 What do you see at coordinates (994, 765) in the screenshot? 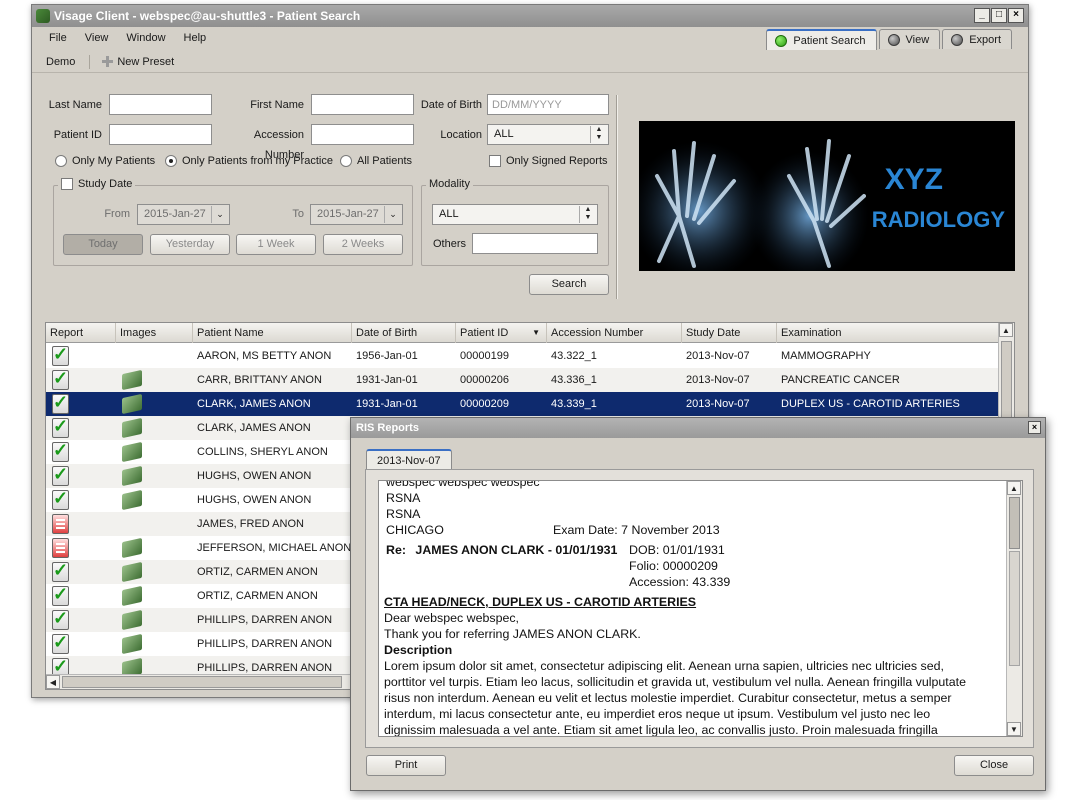
I see `close-dialog-button: Close` at bounding box center [994, 765].